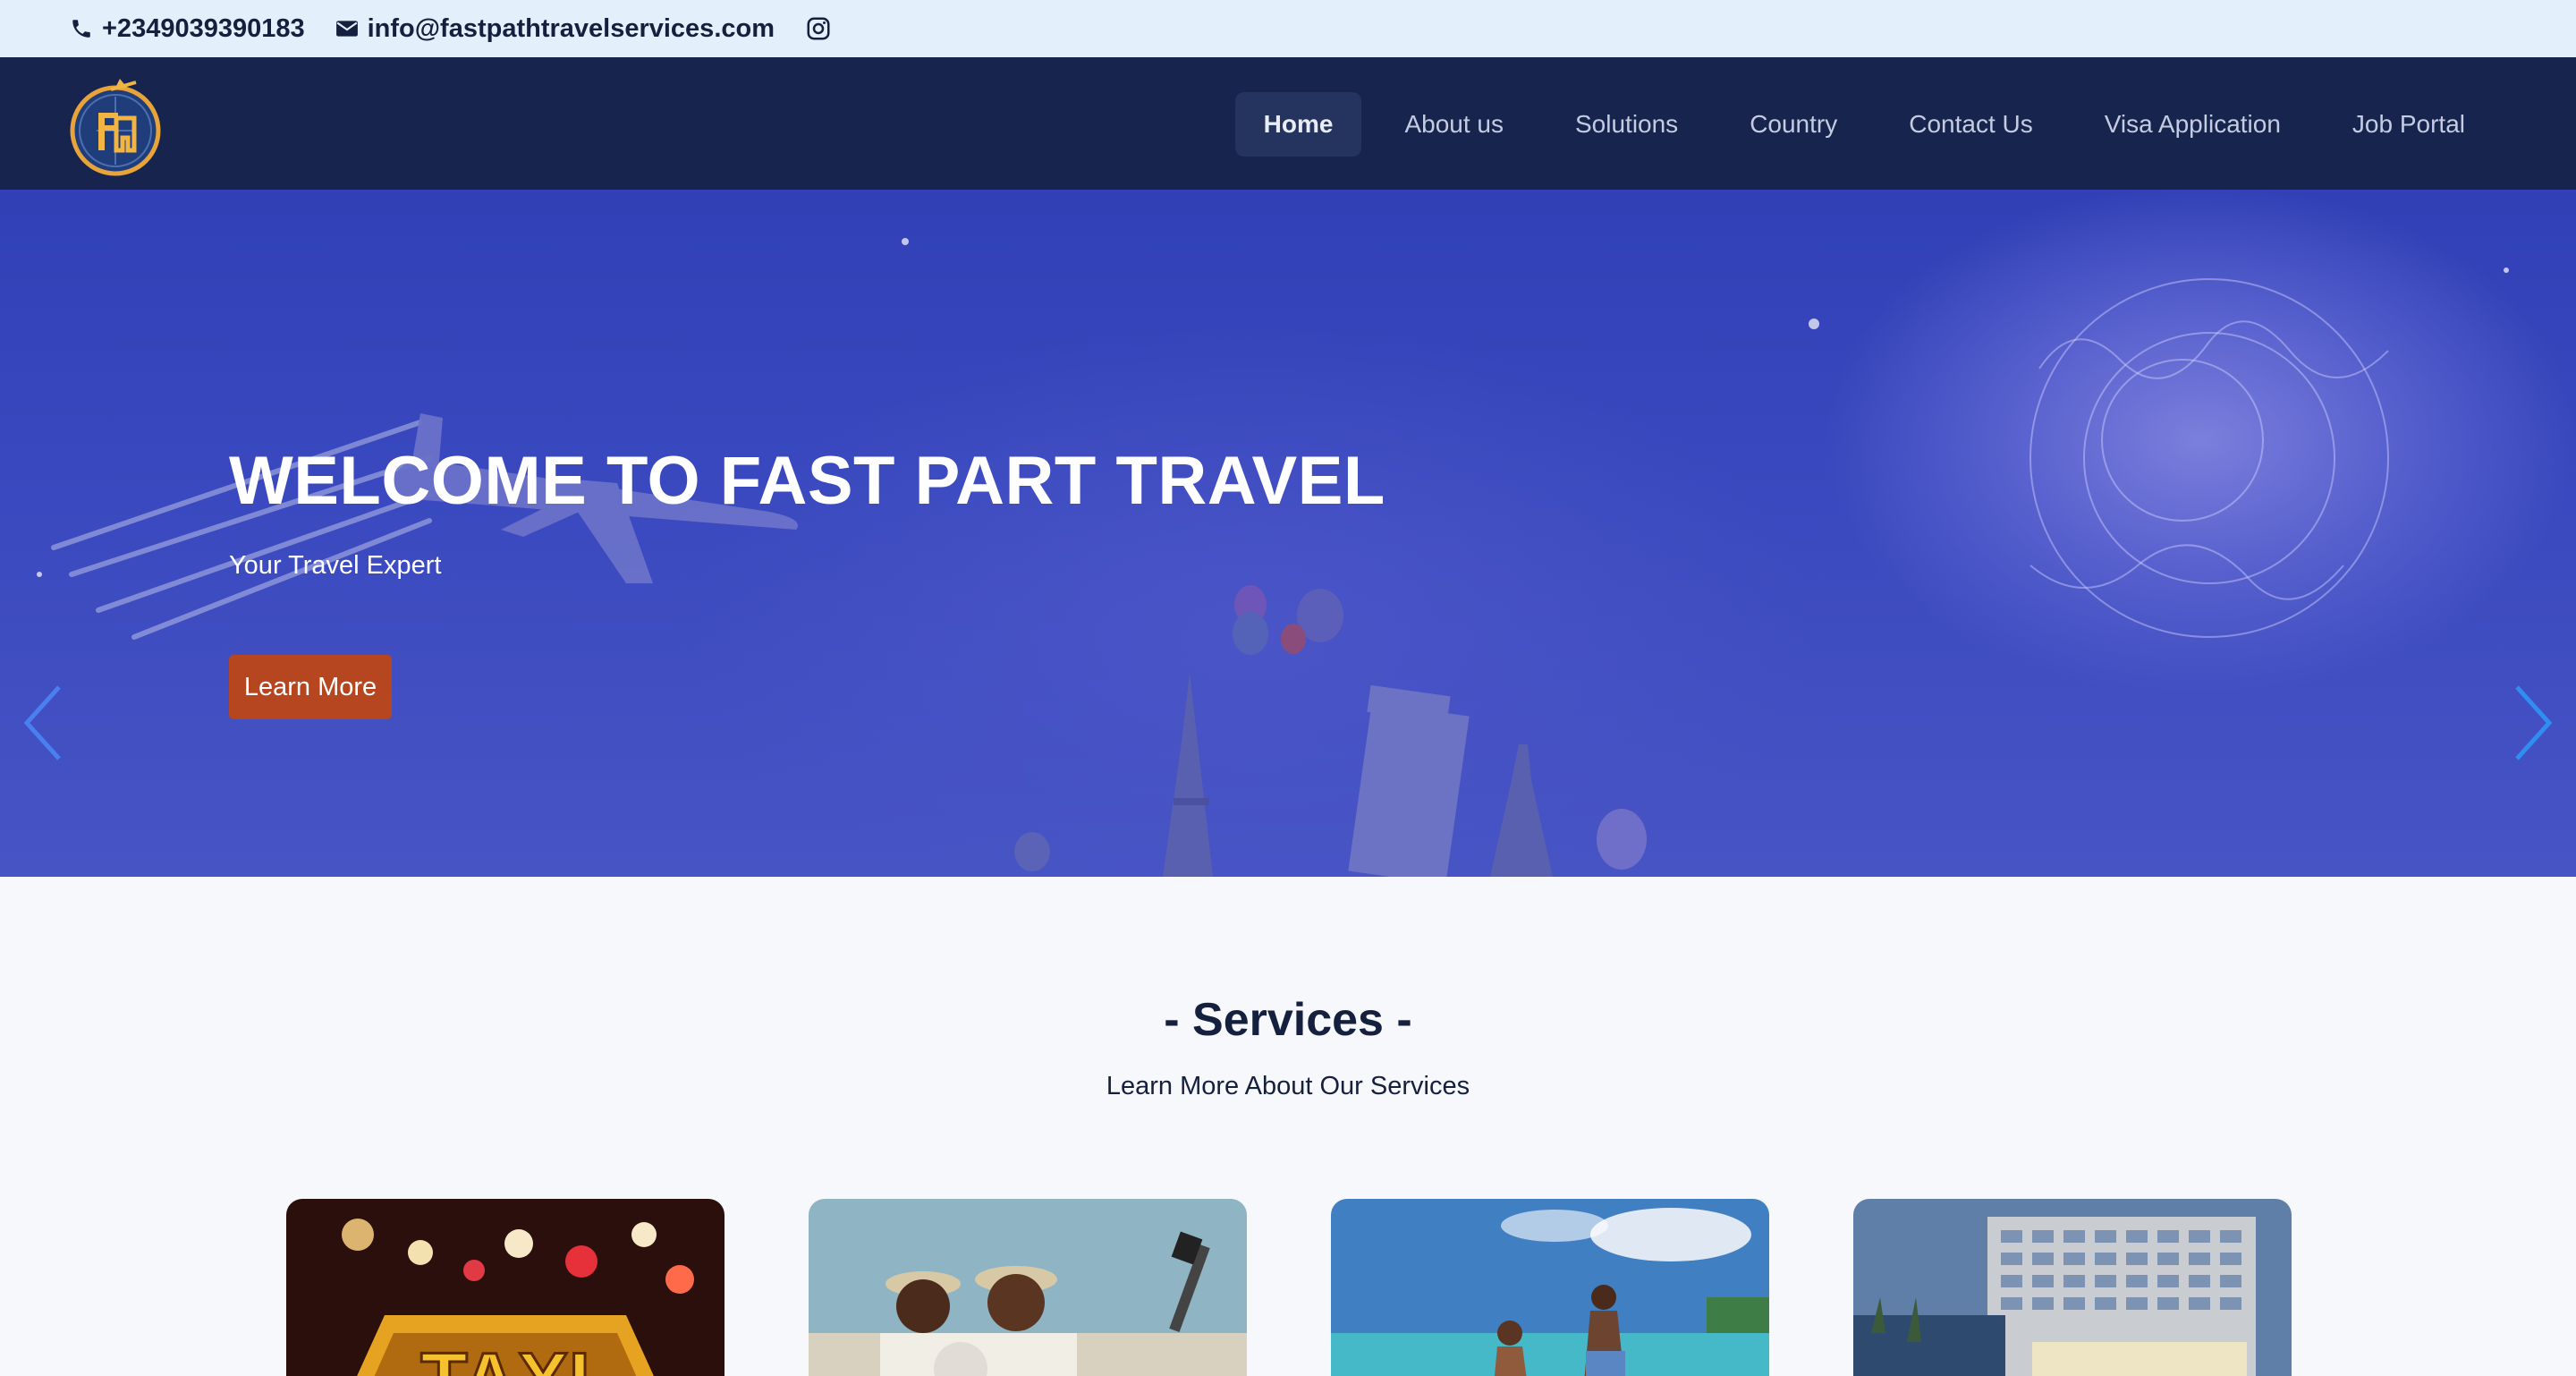 Image resolution: width=2576 pixels, height=1376 pixels. What do you see at coordinates (203, 28) in the screenshot?
I see `phone-number: +2349039390183` at bounding box center [203, 28].